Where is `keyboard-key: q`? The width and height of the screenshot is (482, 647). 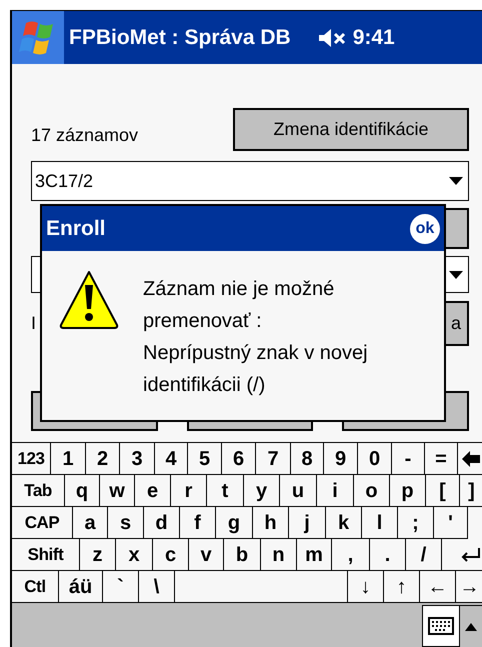
keyboard-key: q is located at coordinates (82, 491).